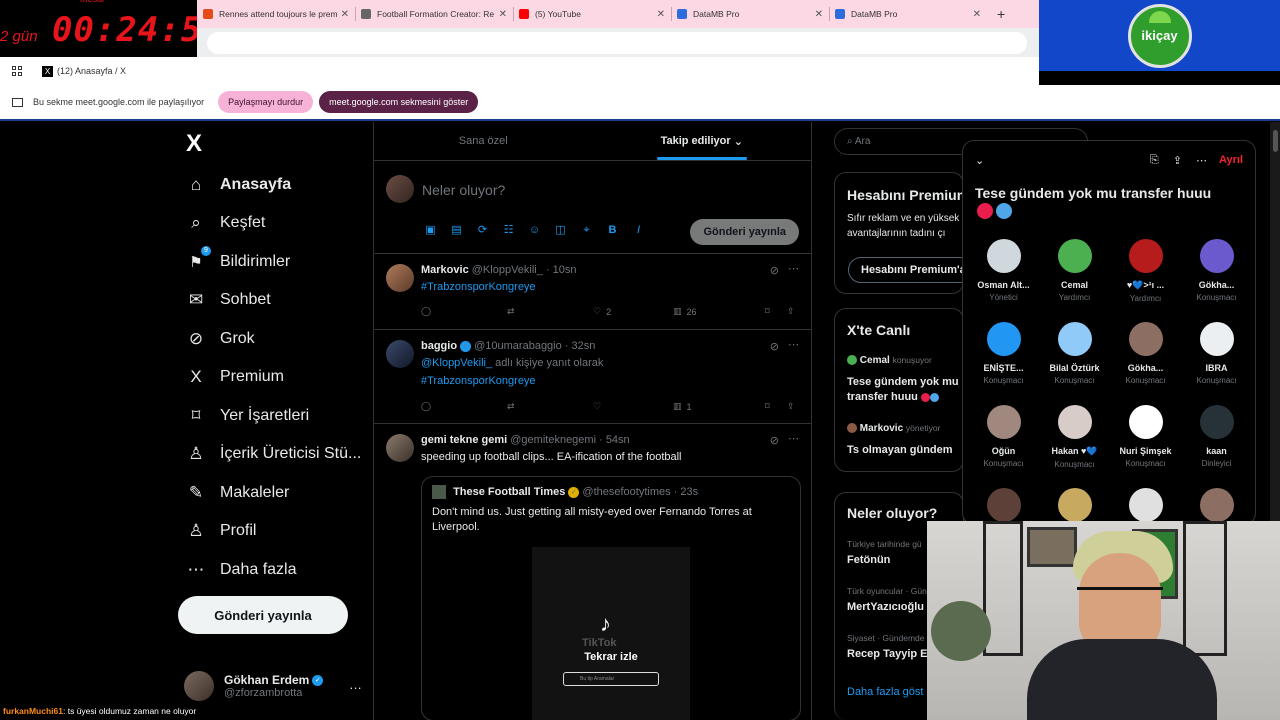 The height and width of the screenshot is (720, 1280). Describe the element at coordinates (1216, 441) in the screenshot. I see `space-participant: kaan Dinleyici` at that location.